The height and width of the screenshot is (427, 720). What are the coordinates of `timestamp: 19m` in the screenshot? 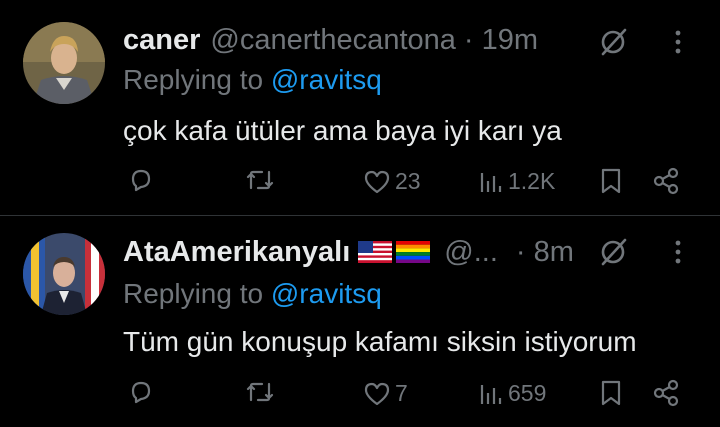 It's located at (510, 40).